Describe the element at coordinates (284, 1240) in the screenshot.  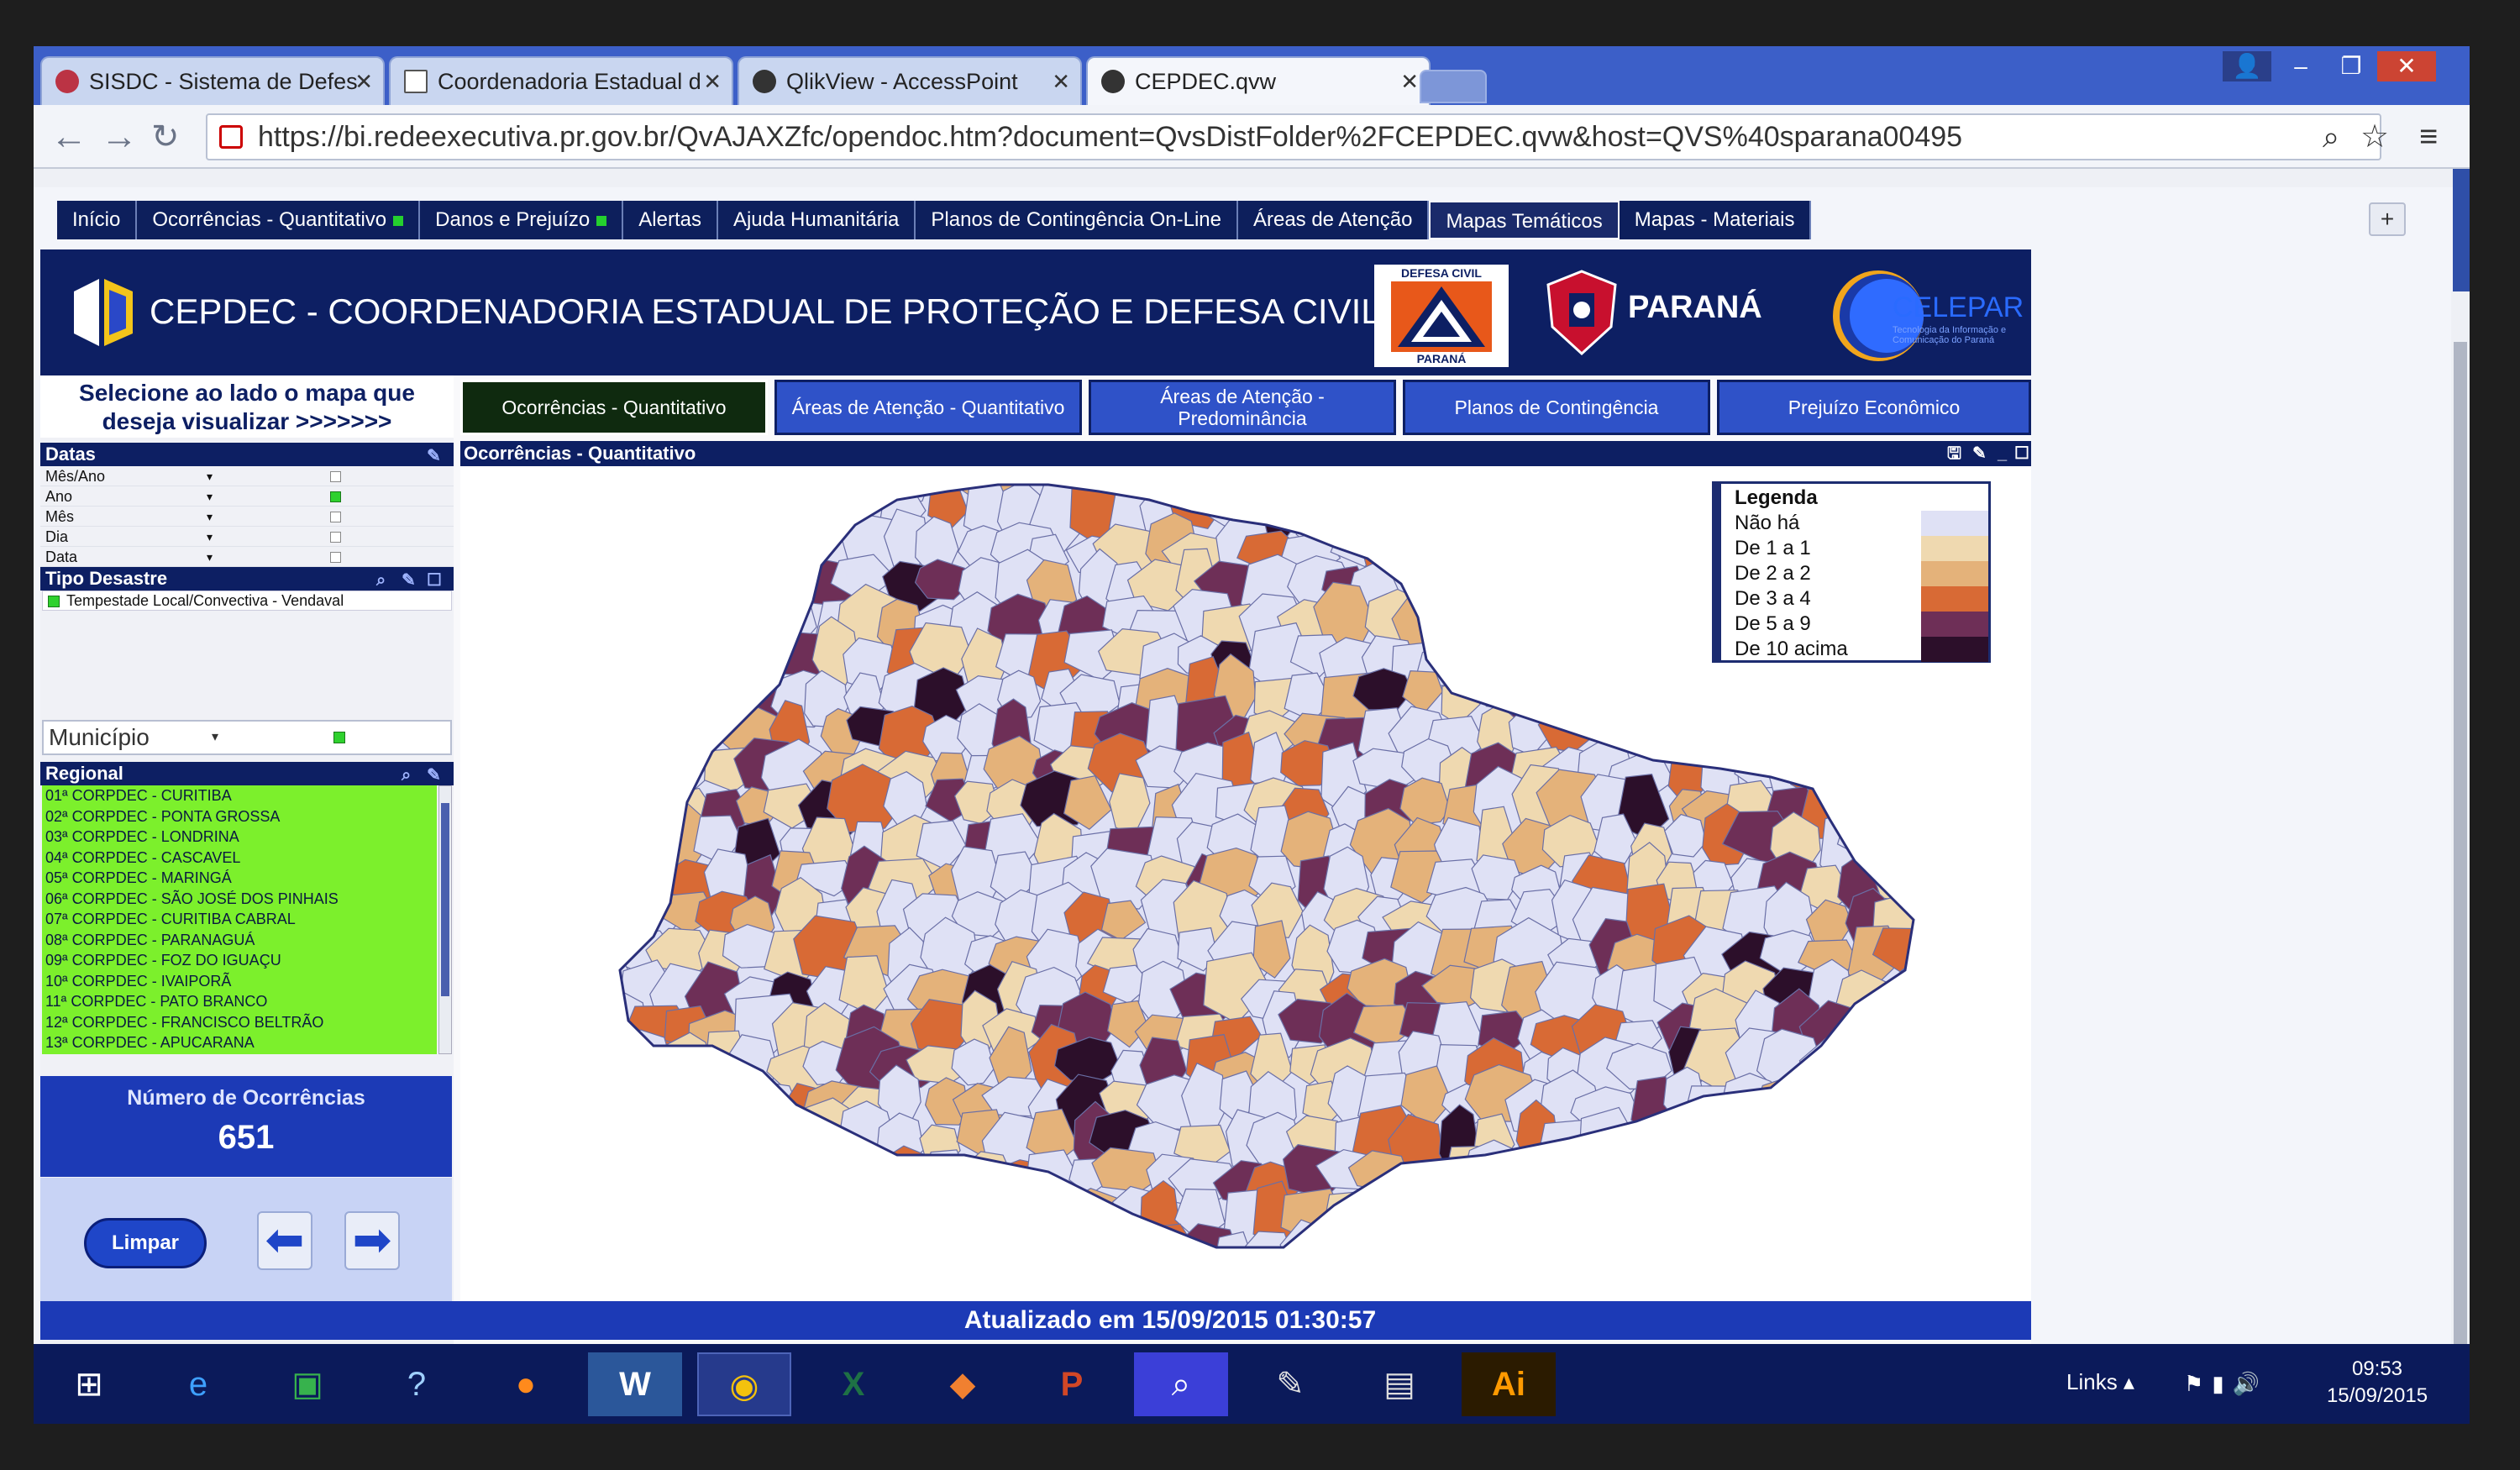
I see `back-arrow-icon: ⬅` at that location.